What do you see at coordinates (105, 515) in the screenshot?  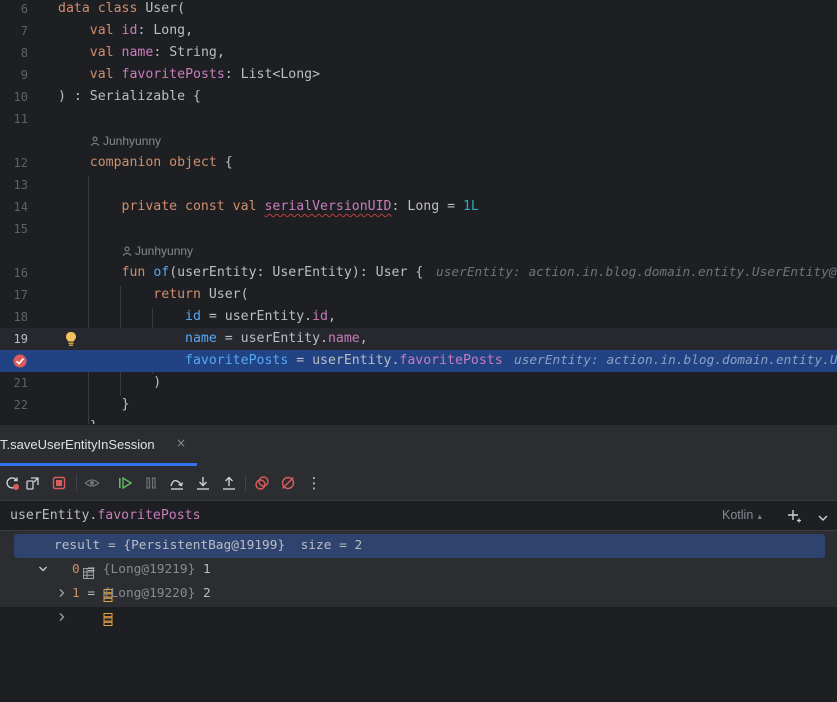 I see `expression-input: userEntity.favoritePosts` at bounding box center [105, 515].